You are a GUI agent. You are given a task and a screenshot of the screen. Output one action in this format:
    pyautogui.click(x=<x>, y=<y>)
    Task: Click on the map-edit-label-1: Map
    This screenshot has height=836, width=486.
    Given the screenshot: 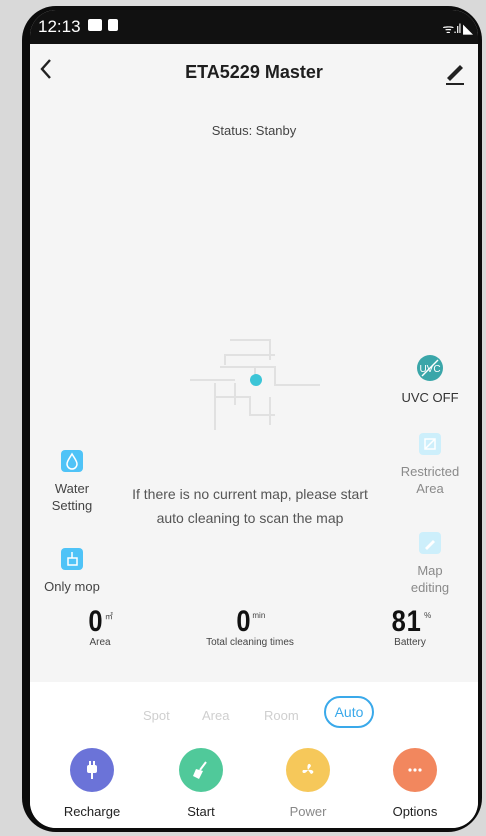 What is the action you would take?
    pyautogui.click(x=430, y=570)
    